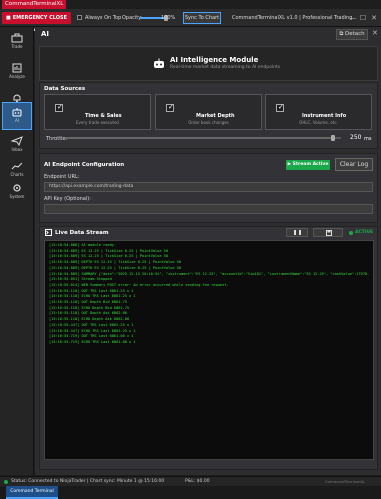 Image resolution: width=381 pixels, height=499 pixels. I want to click on status-right-text: CommandTerminalXL, so click(345, 481).